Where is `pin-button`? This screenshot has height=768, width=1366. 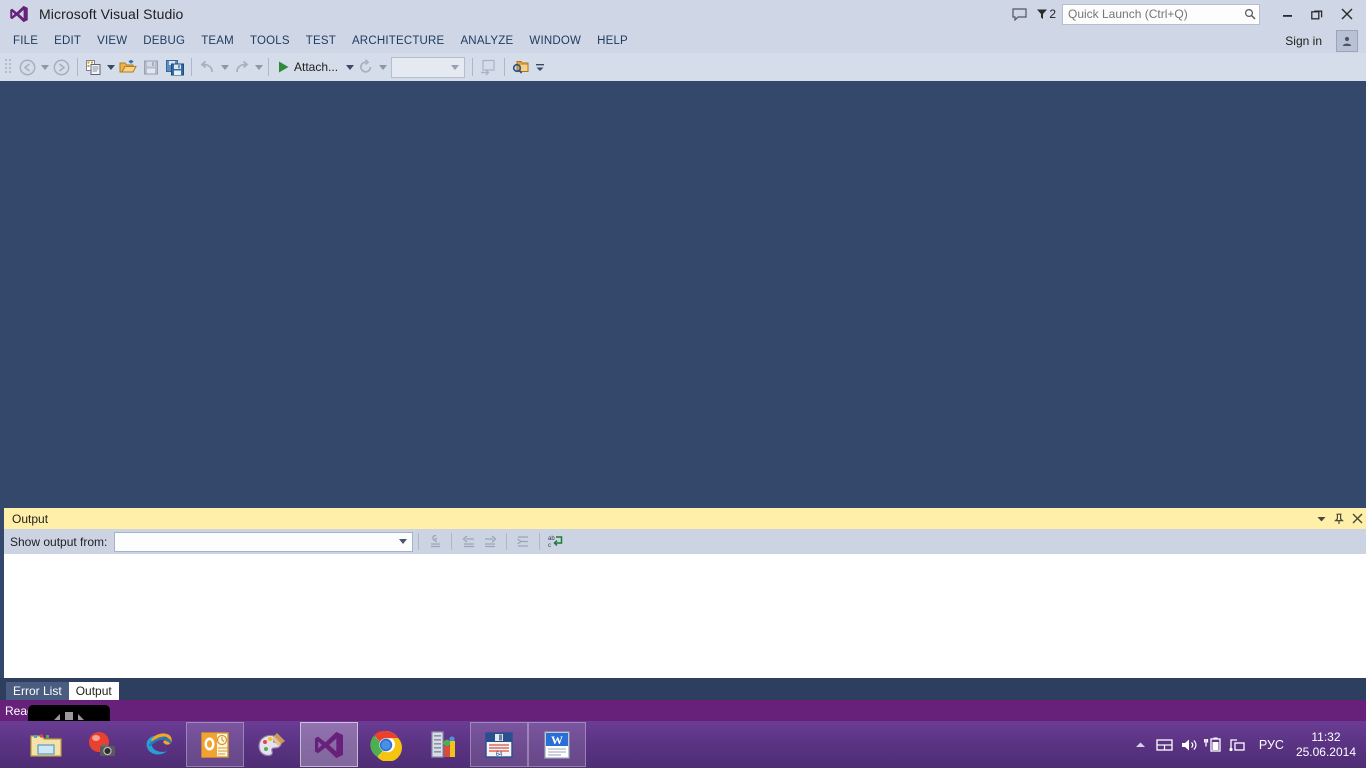 pin-button is located at coordinates (1339, 518).